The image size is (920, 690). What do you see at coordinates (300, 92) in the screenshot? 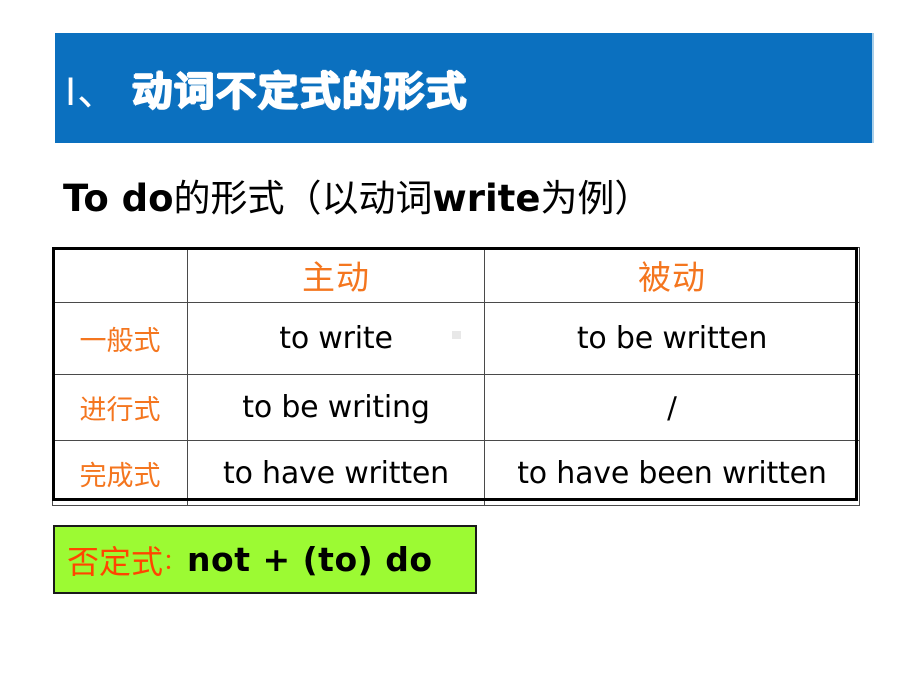
I see `page-title: 动词不定式的形式` at bounding box center [300, 92].